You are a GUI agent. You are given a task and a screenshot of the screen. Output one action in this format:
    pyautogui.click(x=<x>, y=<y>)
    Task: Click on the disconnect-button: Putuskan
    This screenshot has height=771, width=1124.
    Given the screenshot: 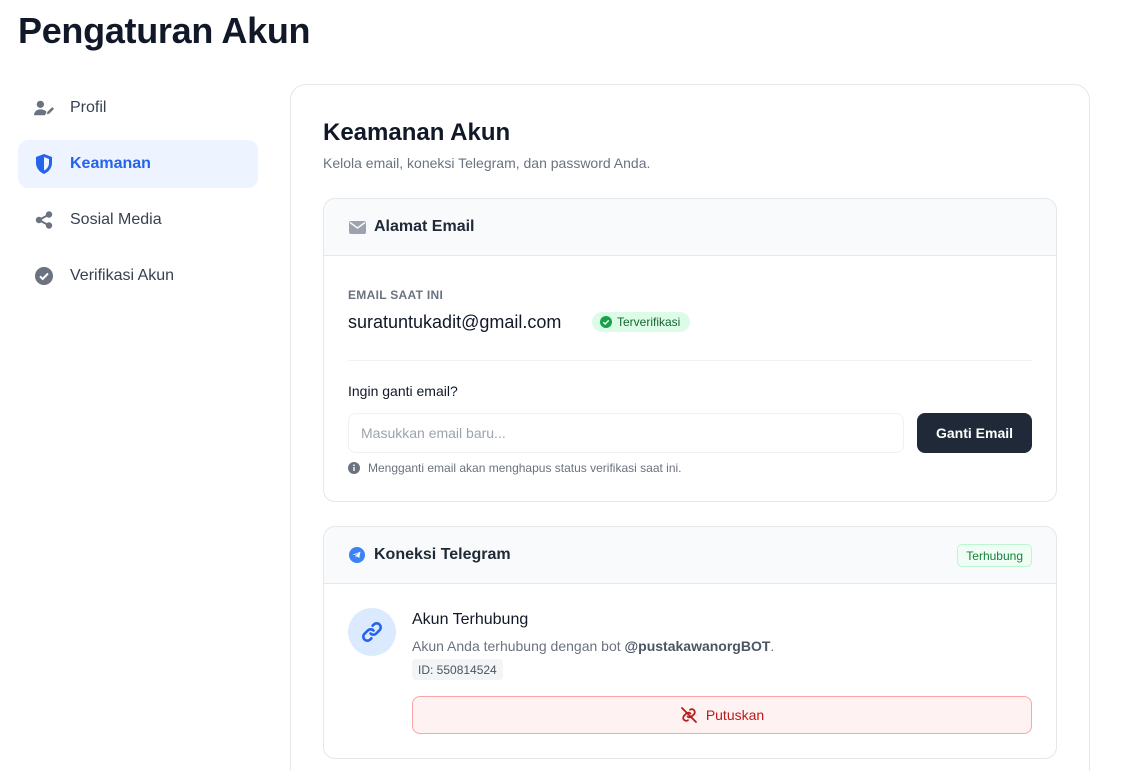 What is the action you would take?
    pyautogui.click(x=722, y=715)
    